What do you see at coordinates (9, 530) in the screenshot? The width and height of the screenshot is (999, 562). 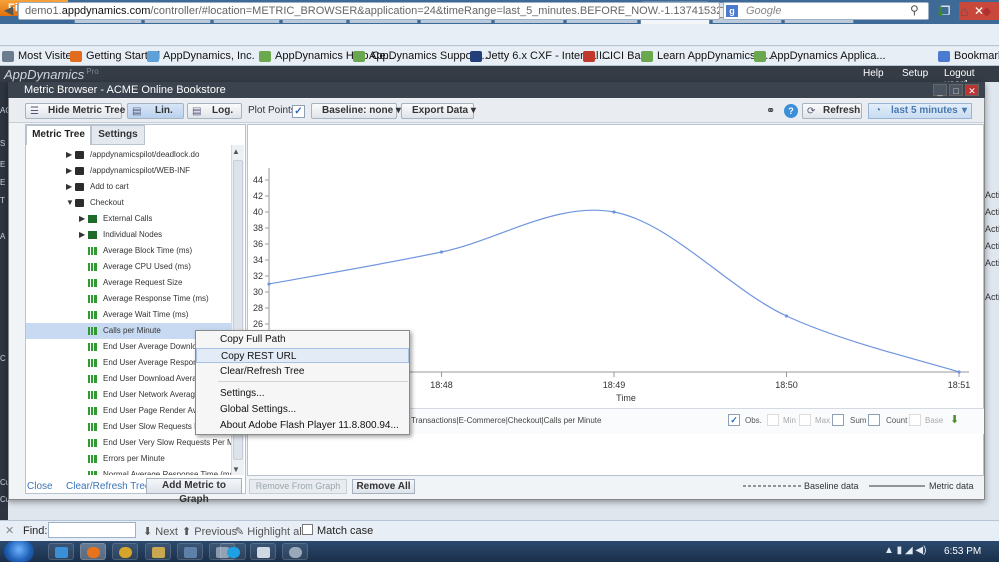 I see `find-close-icon: ✕` at bounding box center [9, 530].